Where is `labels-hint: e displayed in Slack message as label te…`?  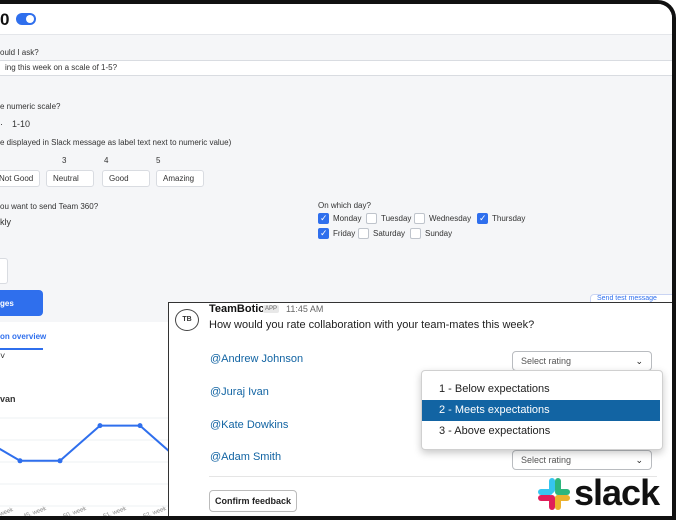 labels-hint: e displayed in Slack message as label te… is located at coordinates (116, 142).